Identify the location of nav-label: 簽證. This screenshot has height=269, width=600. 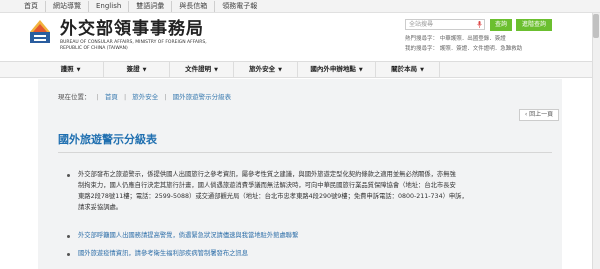
(133, 69).